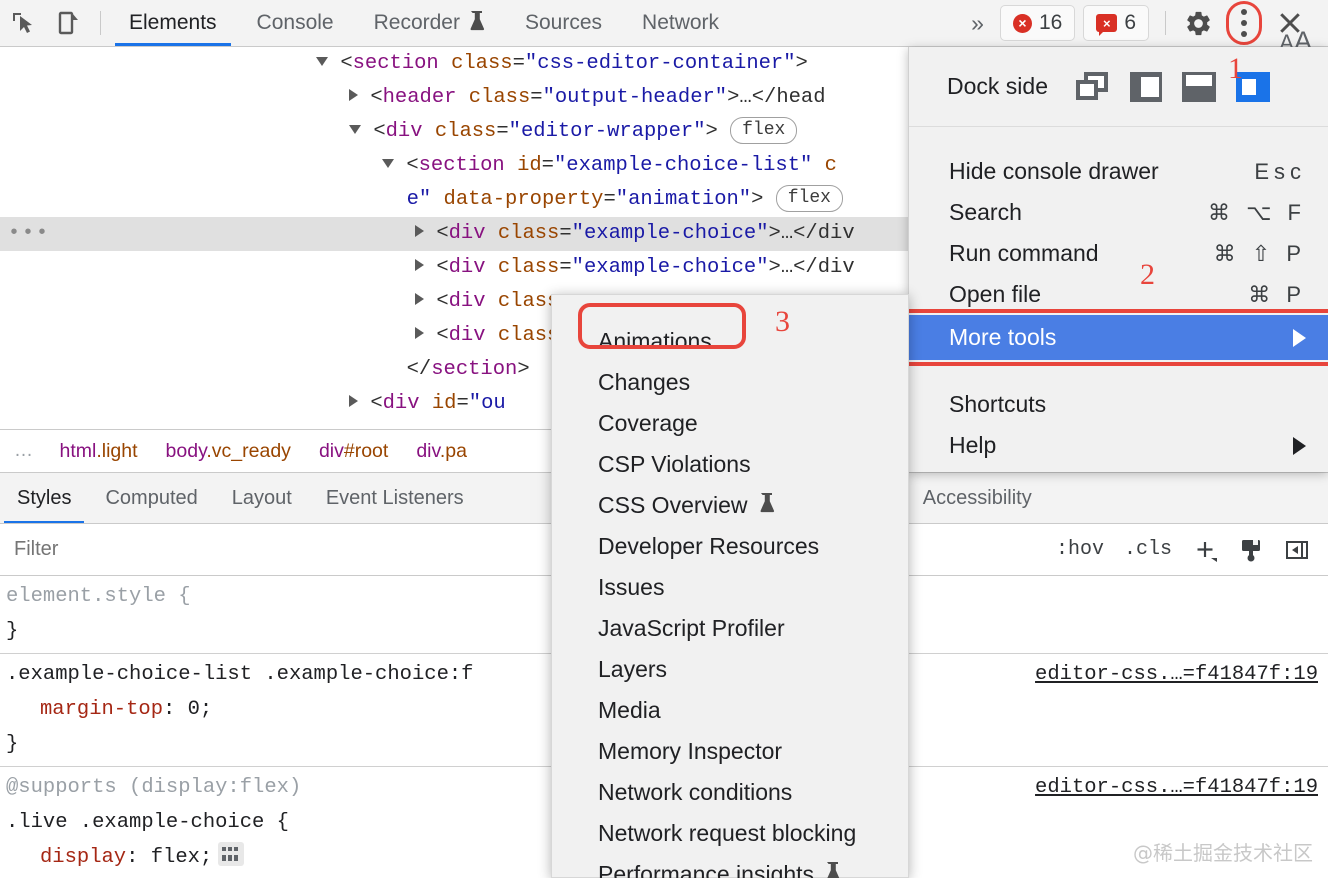 This screenshot has height=878, width=1328. What do you see at coordinates (248, 450) in the screenshot?
I see `breadcrumb-item-class: .vc_ready` at bounding box center [248, 450].